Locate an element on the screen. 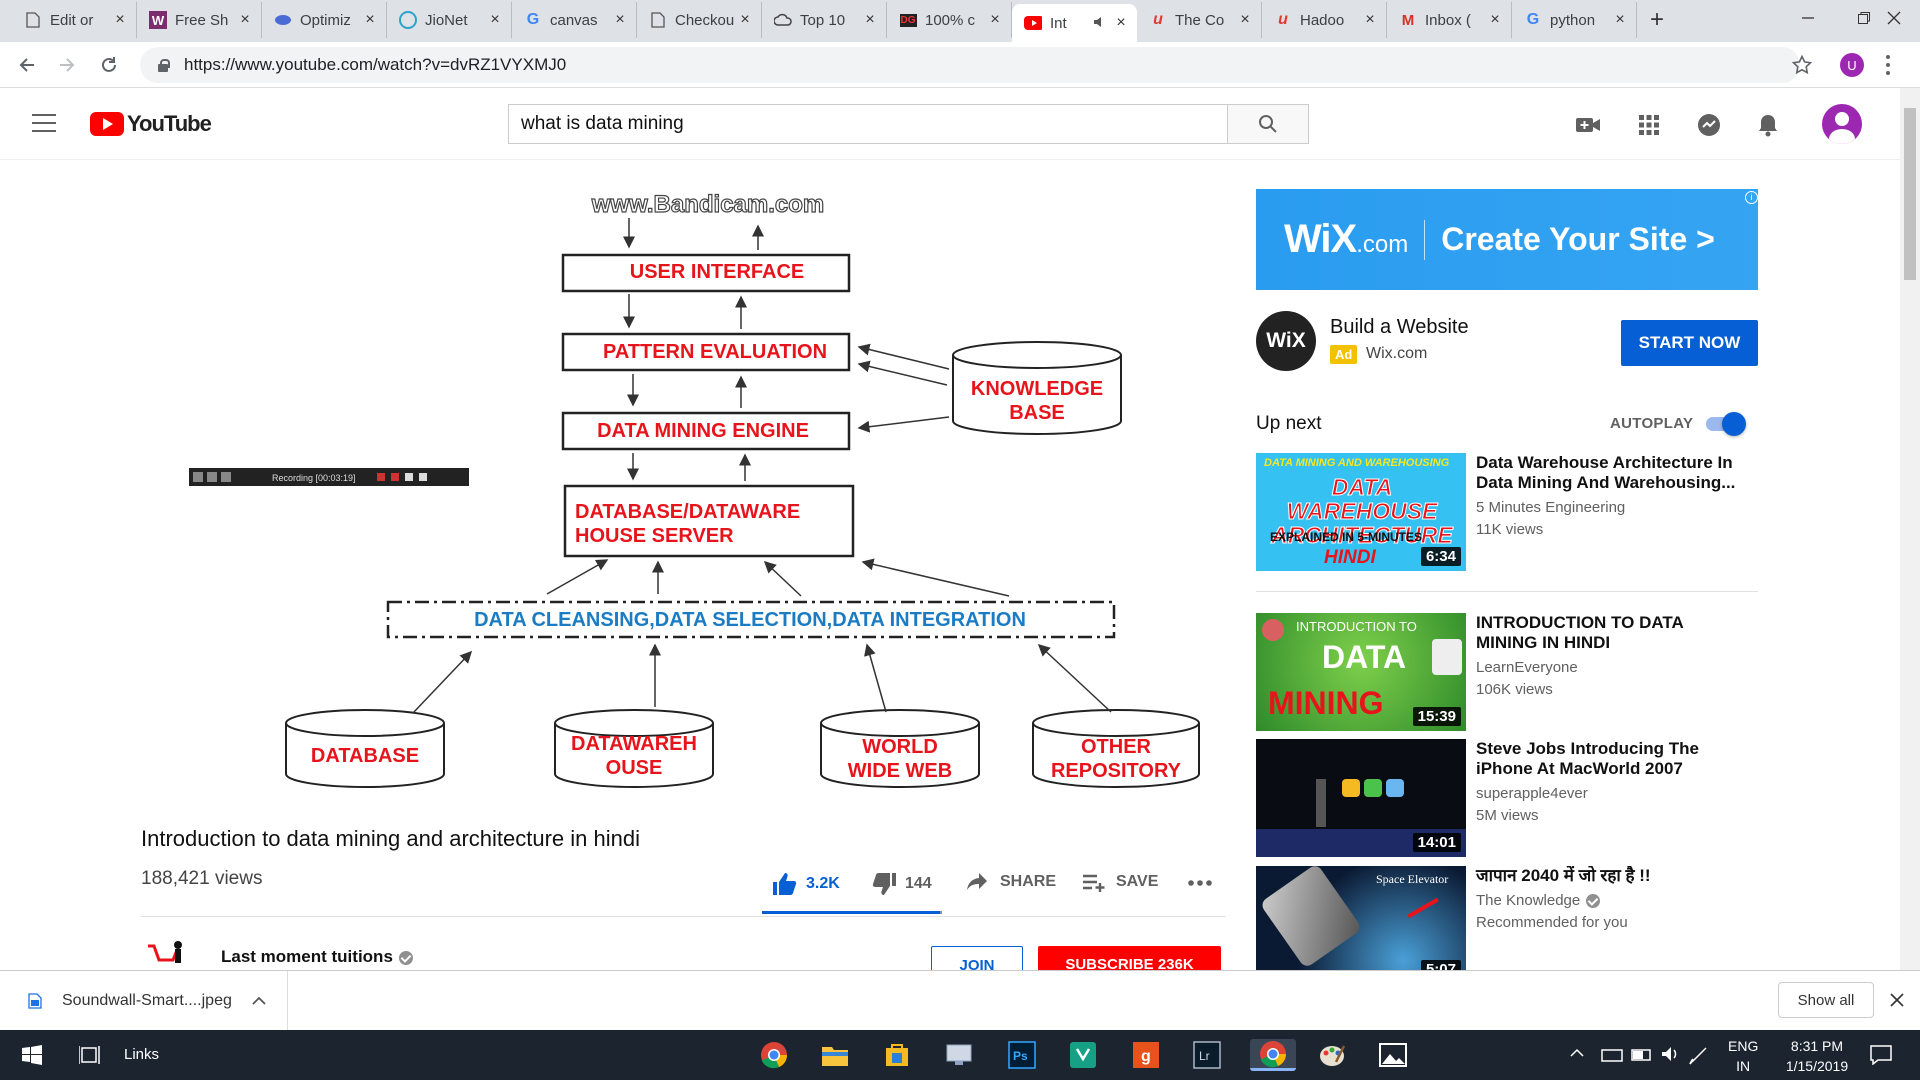 Image resolution: width=1920 pixels, height=1080 pixels. browser-tab: Optimiz × is located at coordinates (324, 20).